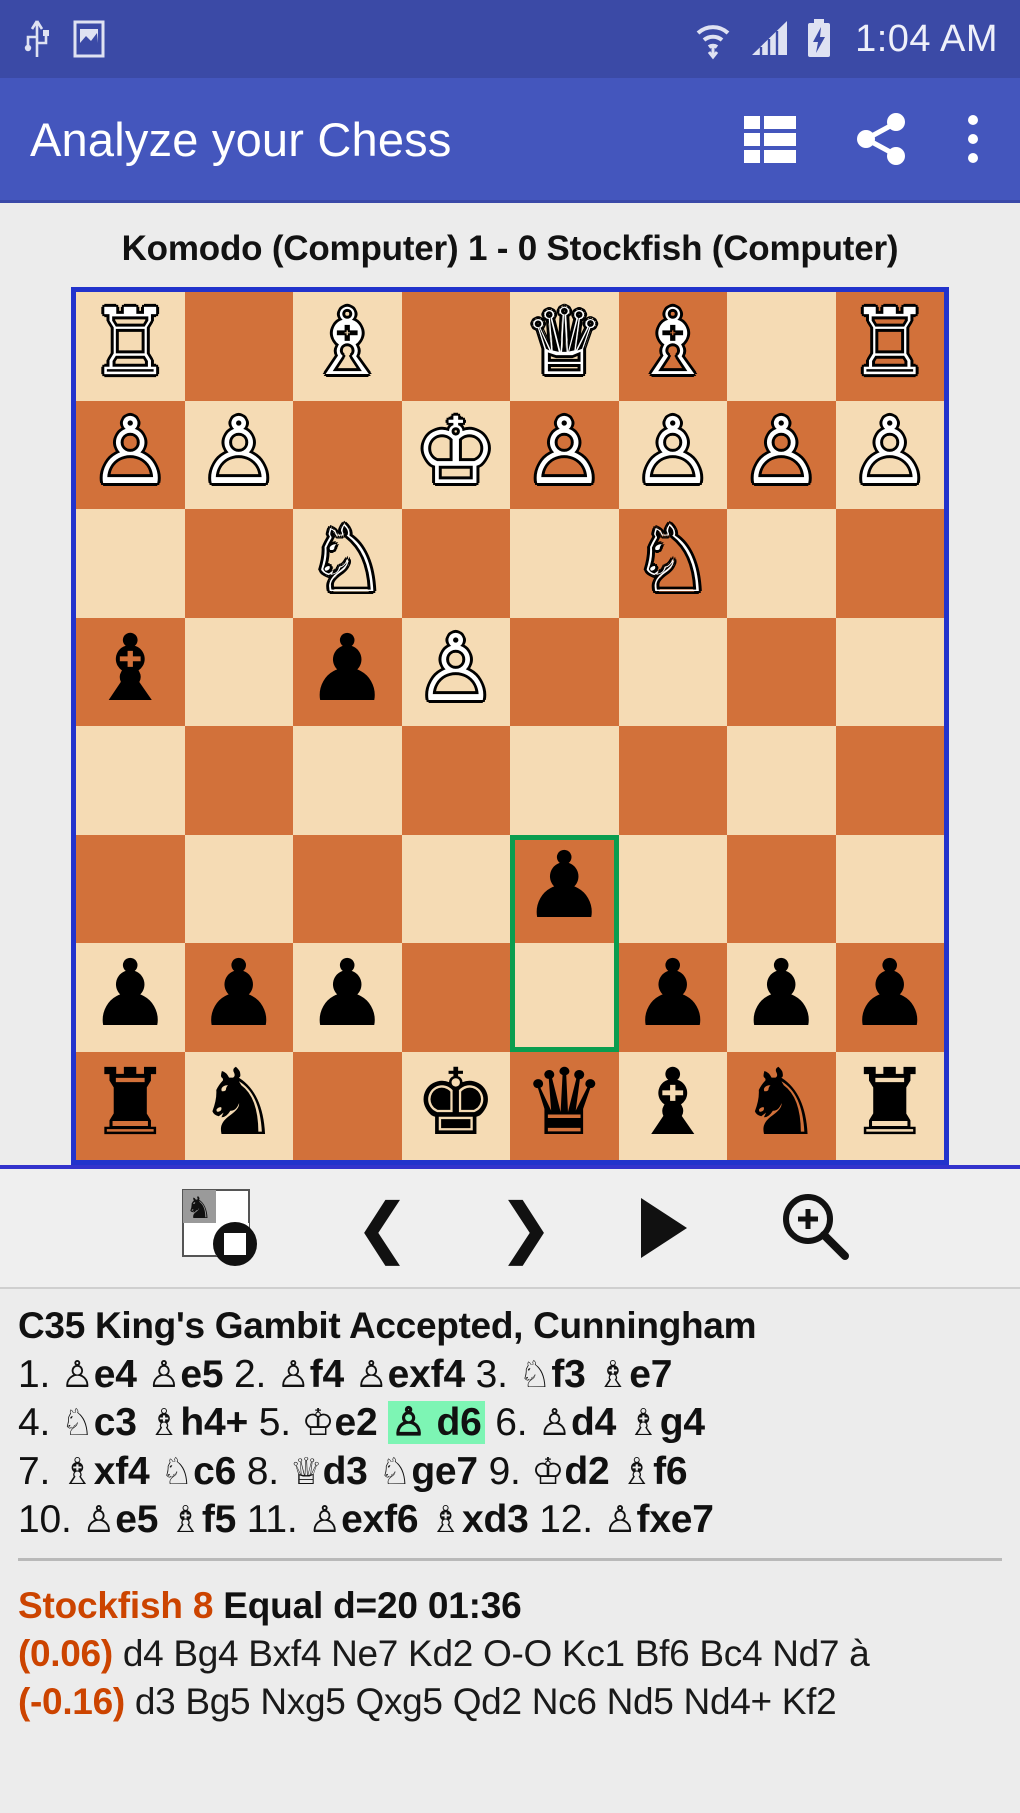 This screenshot has width=1020, height=1813. What do you see at coordinates (564, 346) in the screenshot?
I see `board-square: ♕` at bounding box center [564, 346].